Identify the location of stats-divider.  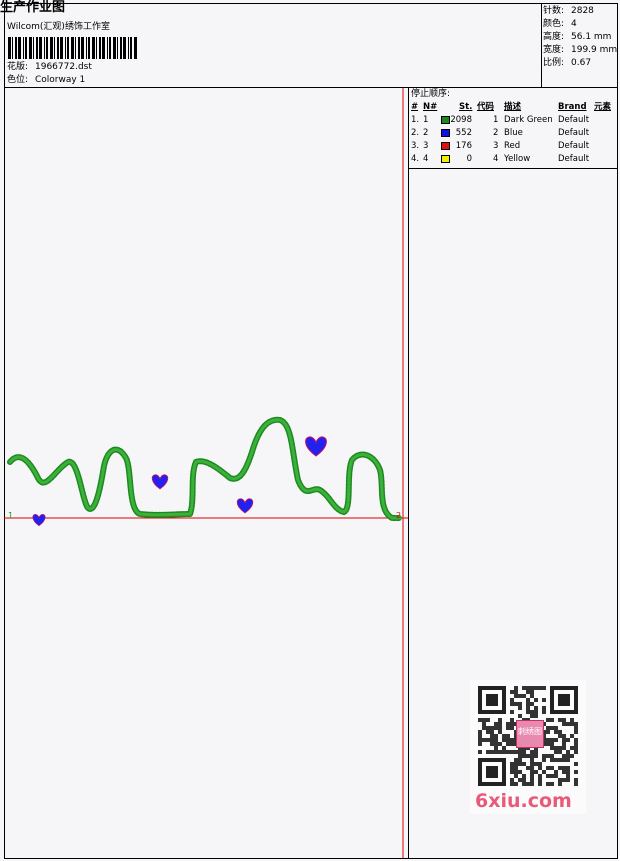
(541, 45).